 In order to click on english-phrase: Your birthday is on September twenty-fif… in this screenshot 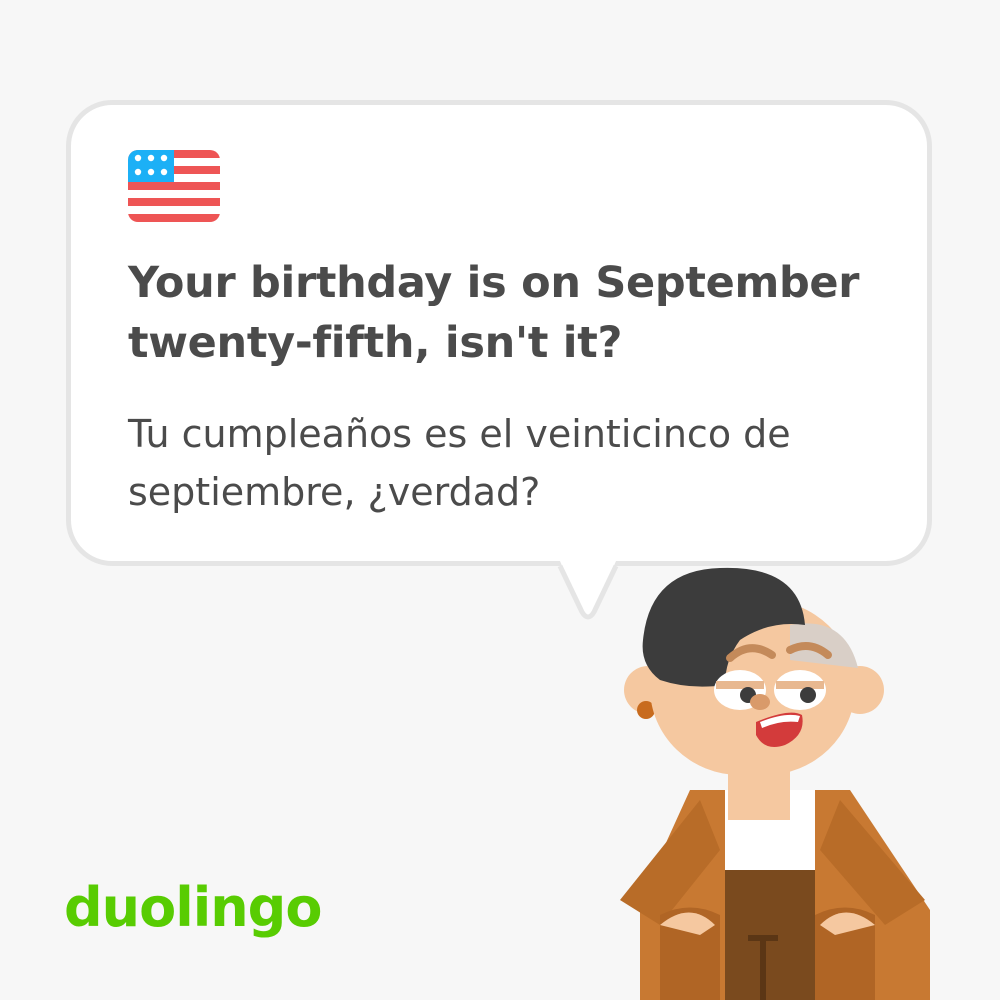, I will do `click(494, 313)`.